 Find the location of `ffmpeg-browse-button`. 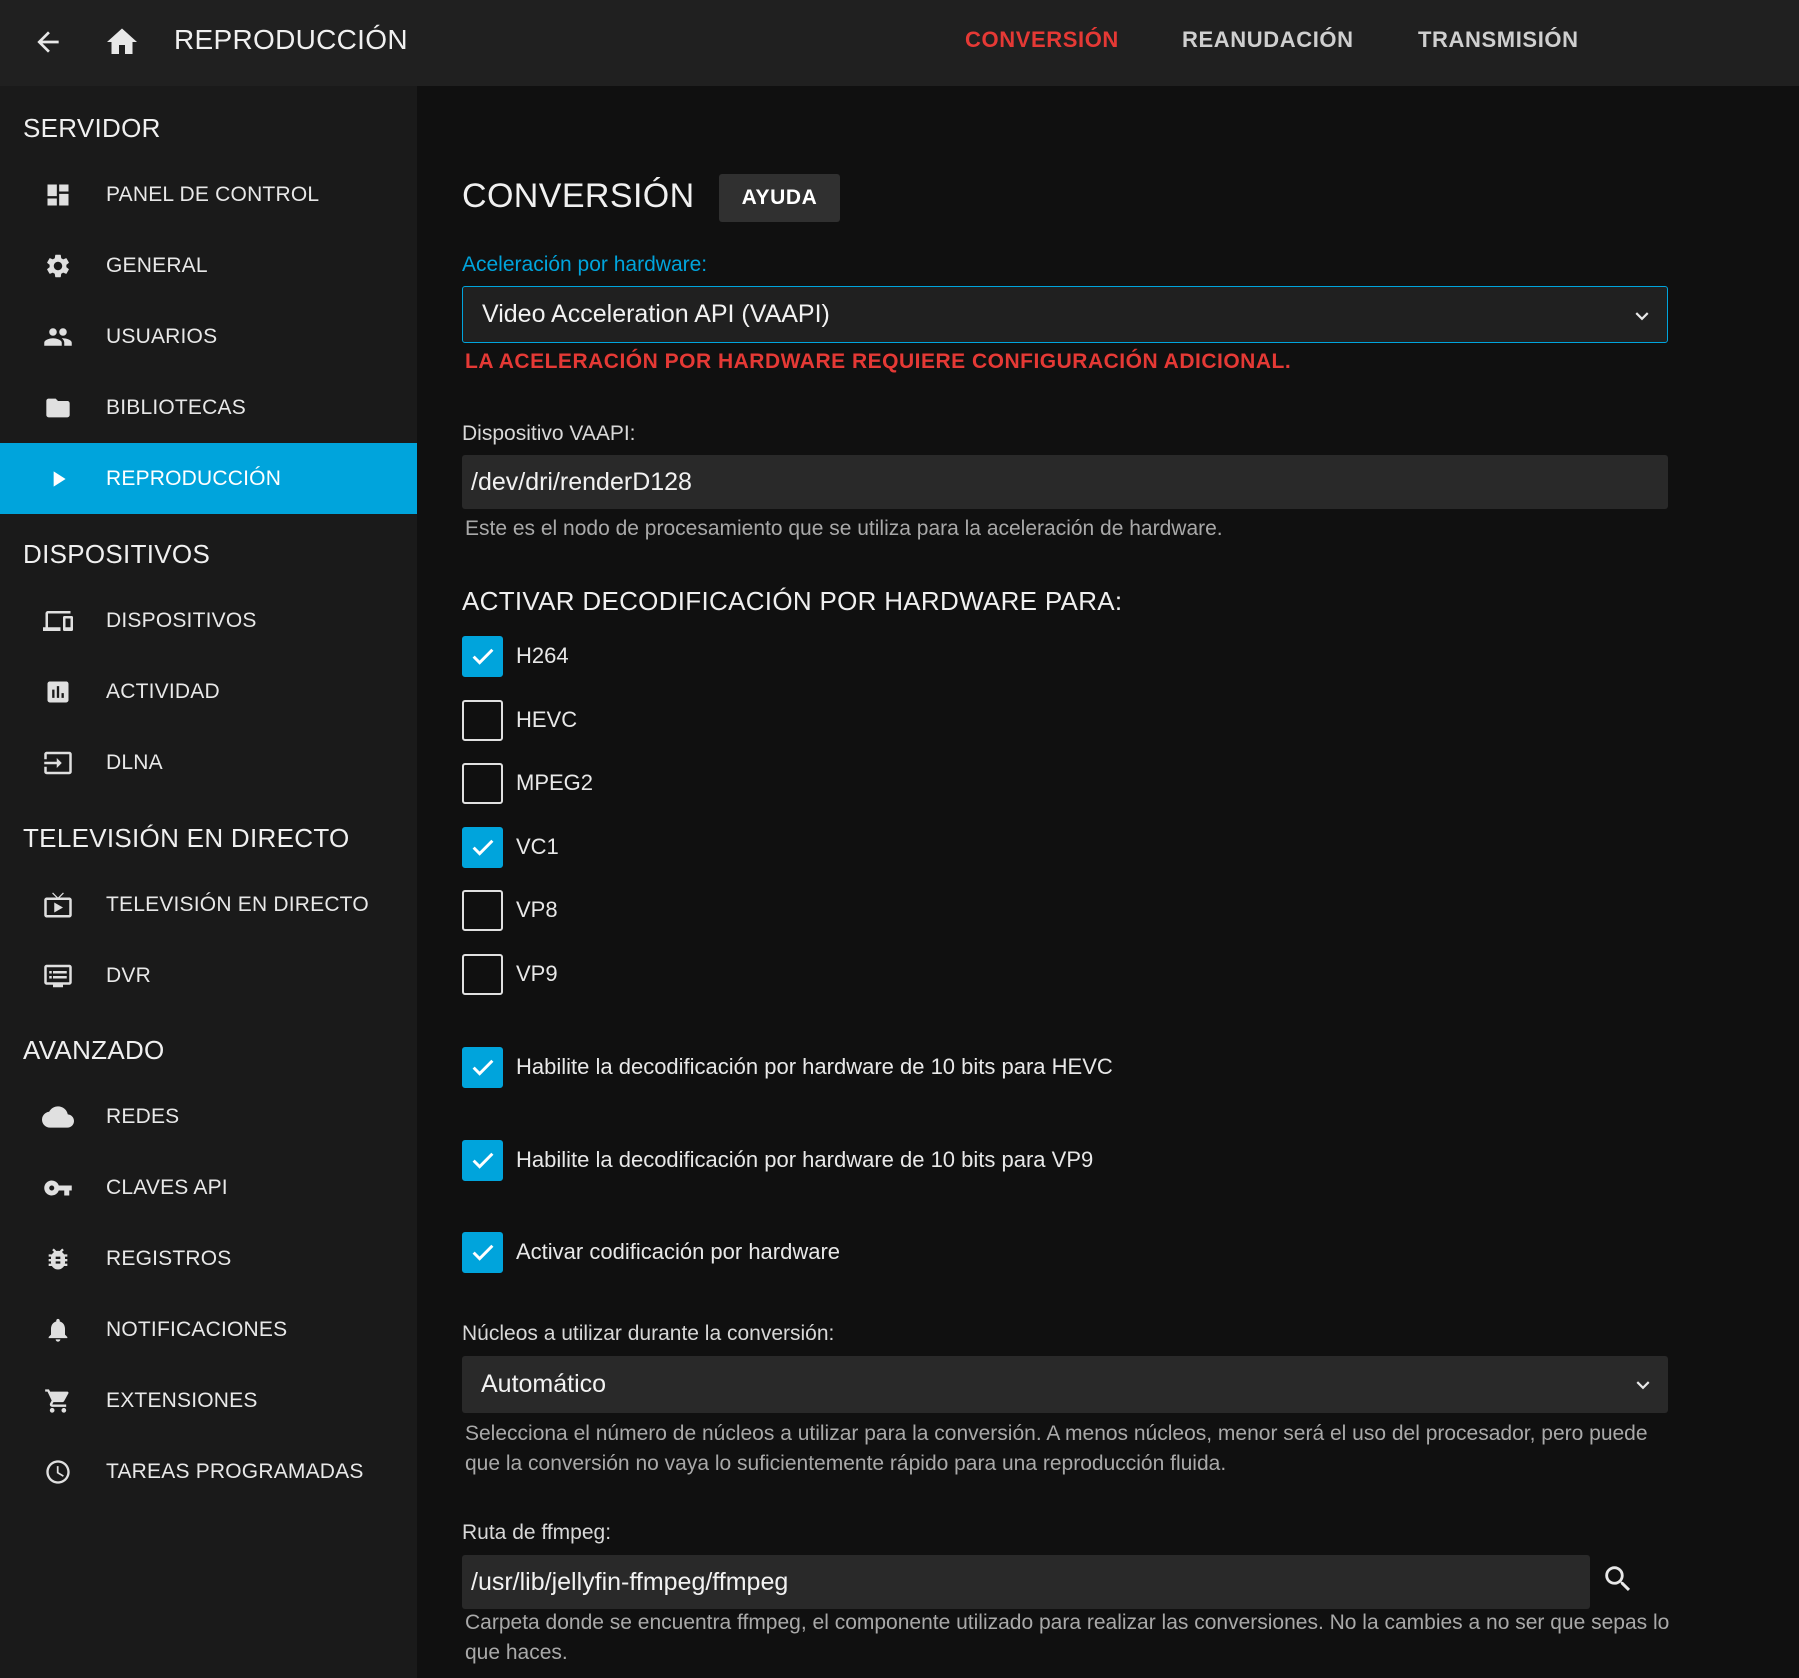

ffmpeg-browse-button is located at coordinates (1618, 1579).